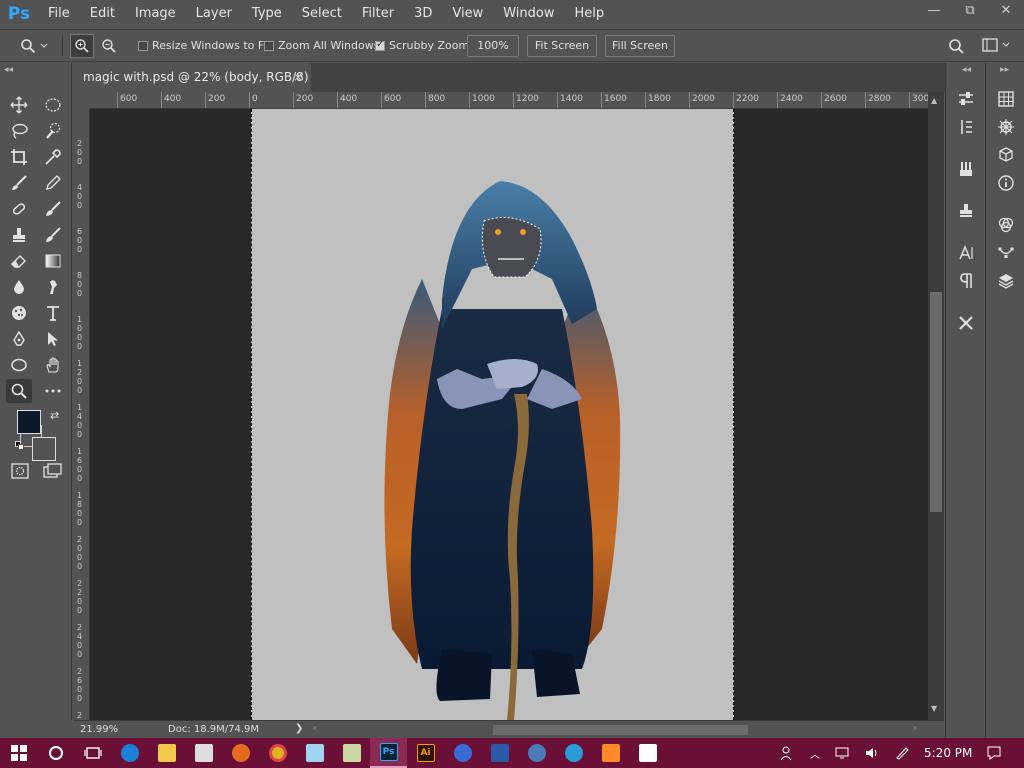  I want to click on smudge-brush-tool, so click(53, 235).